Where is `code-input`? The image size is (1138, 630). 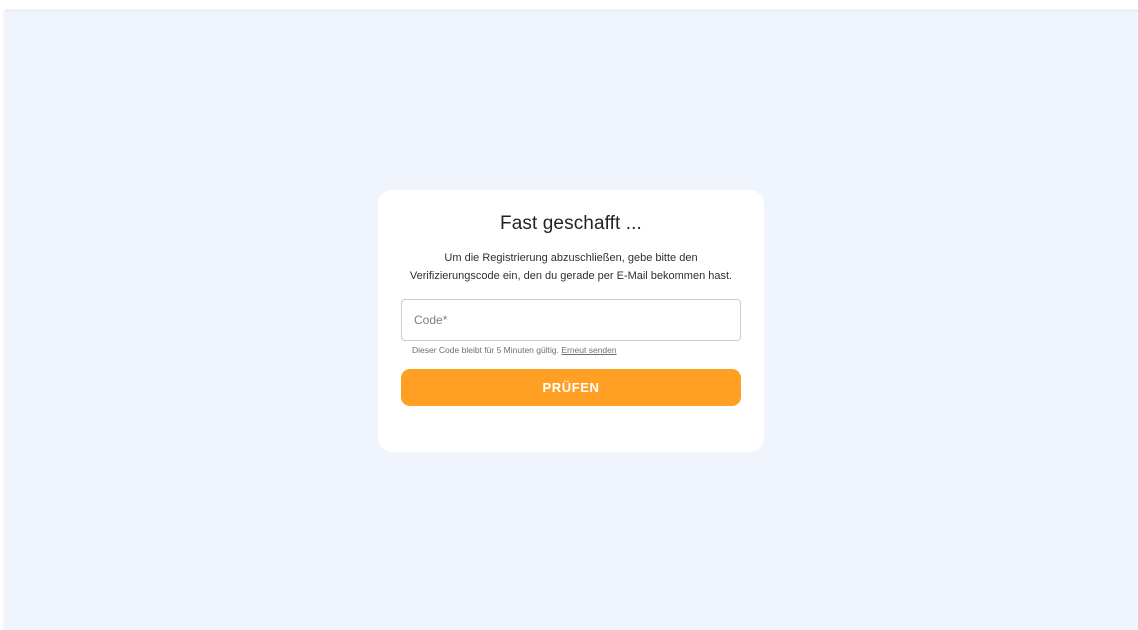 code-input is located at coordinates (571, 320).